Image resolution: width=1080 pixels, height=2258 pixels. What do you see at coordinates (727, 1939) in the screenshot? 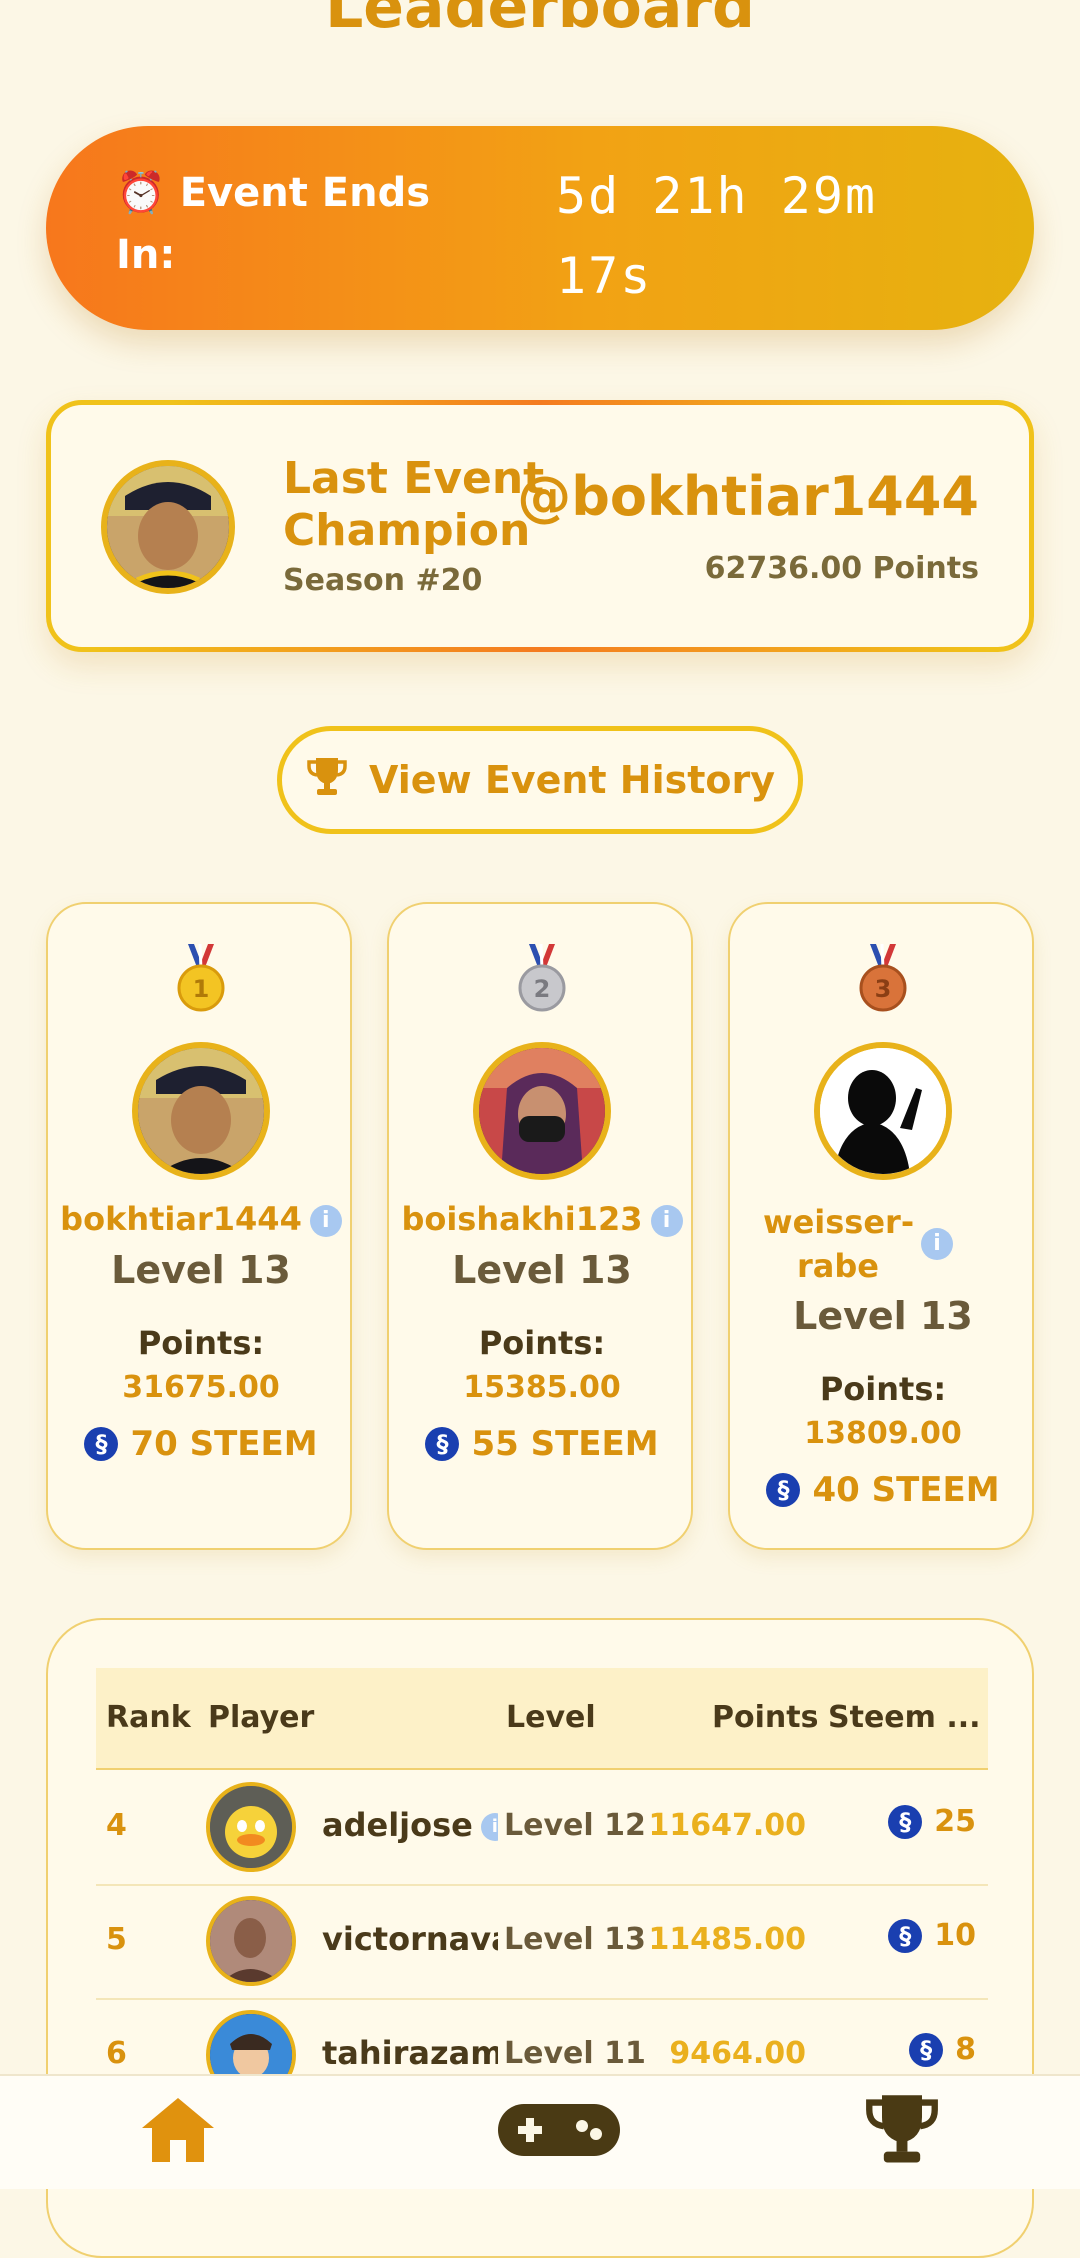
I see `row-points: 11485.00` at bounding box center [727, 1939].